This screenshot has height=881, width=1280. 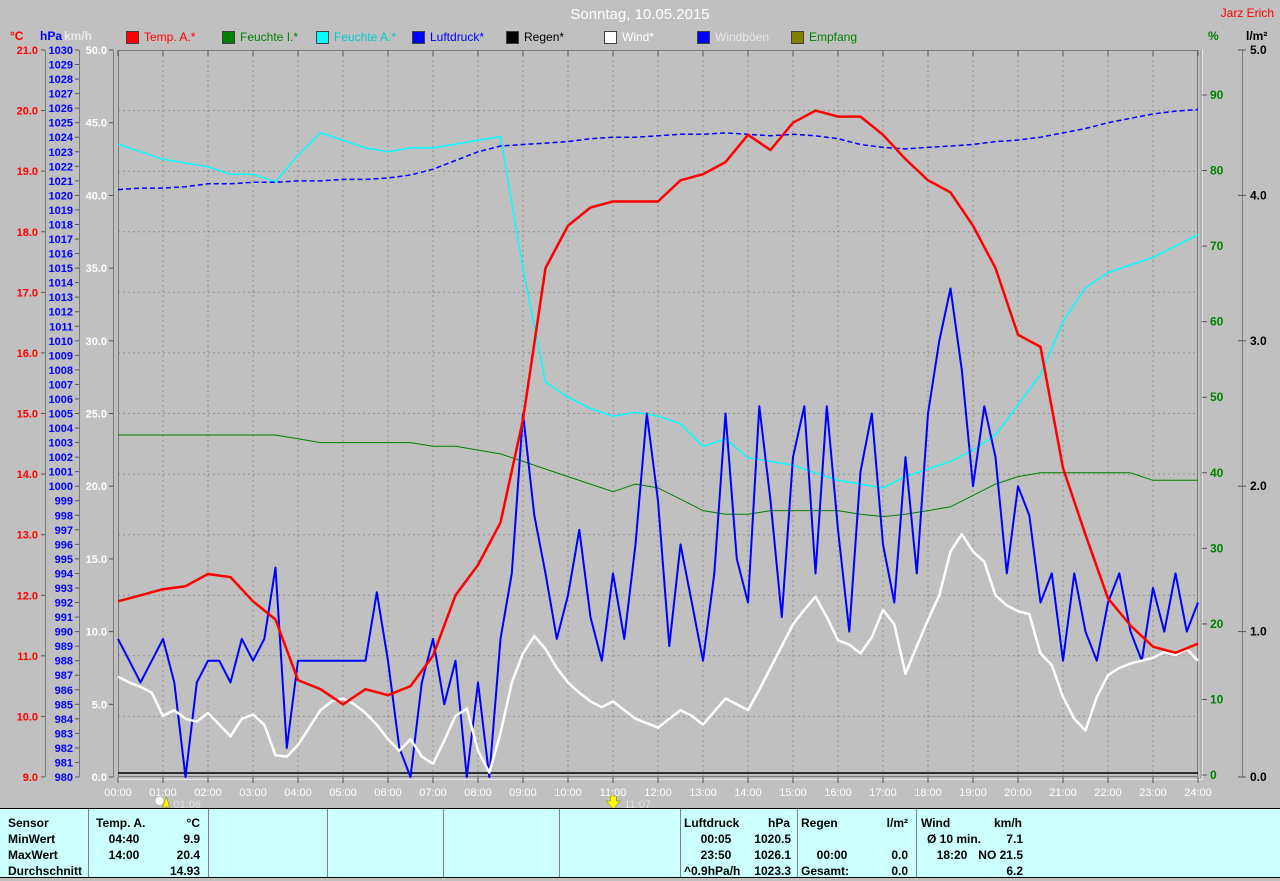 I want to click on svg-text: 999, so click(x=64, y=502).